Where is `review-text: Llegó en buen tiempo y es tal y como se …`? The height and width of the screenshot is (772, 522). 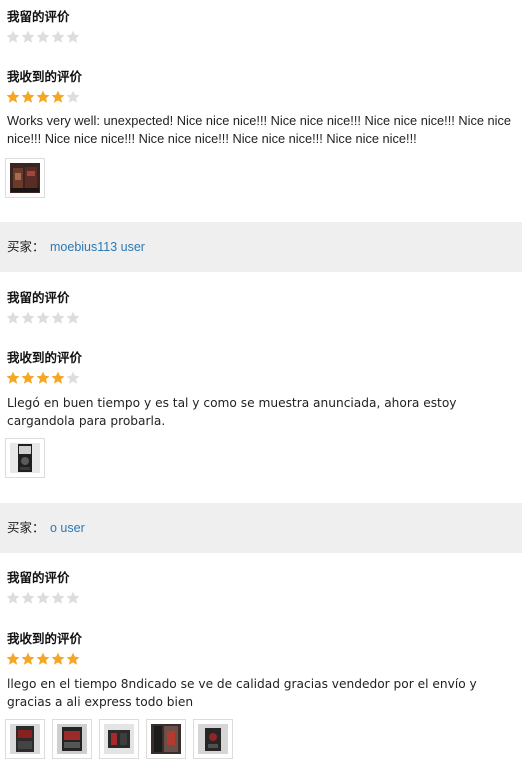 review-text: Llegó en buen tiempo y es tal y como se … is located at coordinates (232, 412).